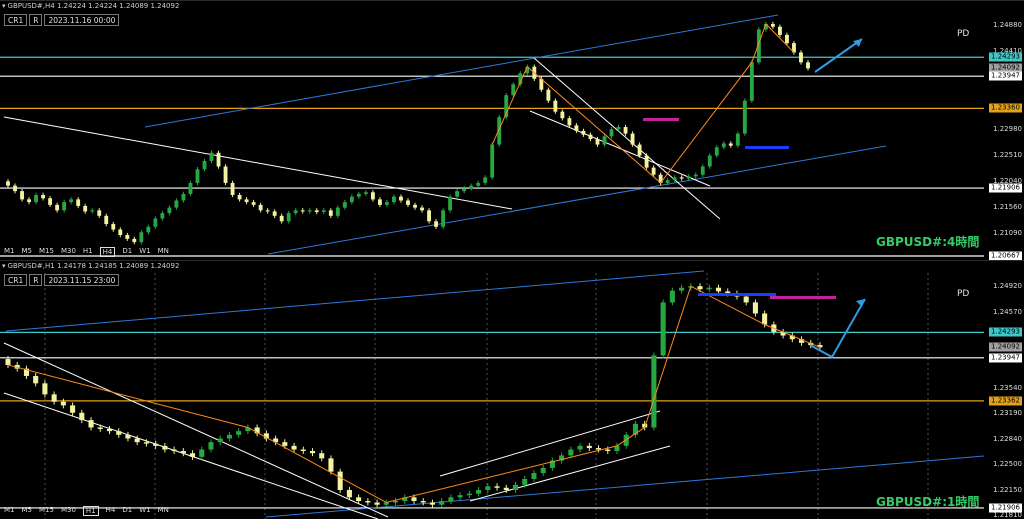 Image resolution: width=1024 pixels, height=519 pixels. I want to click on h1-pd-label: PD, so click(963, 294).